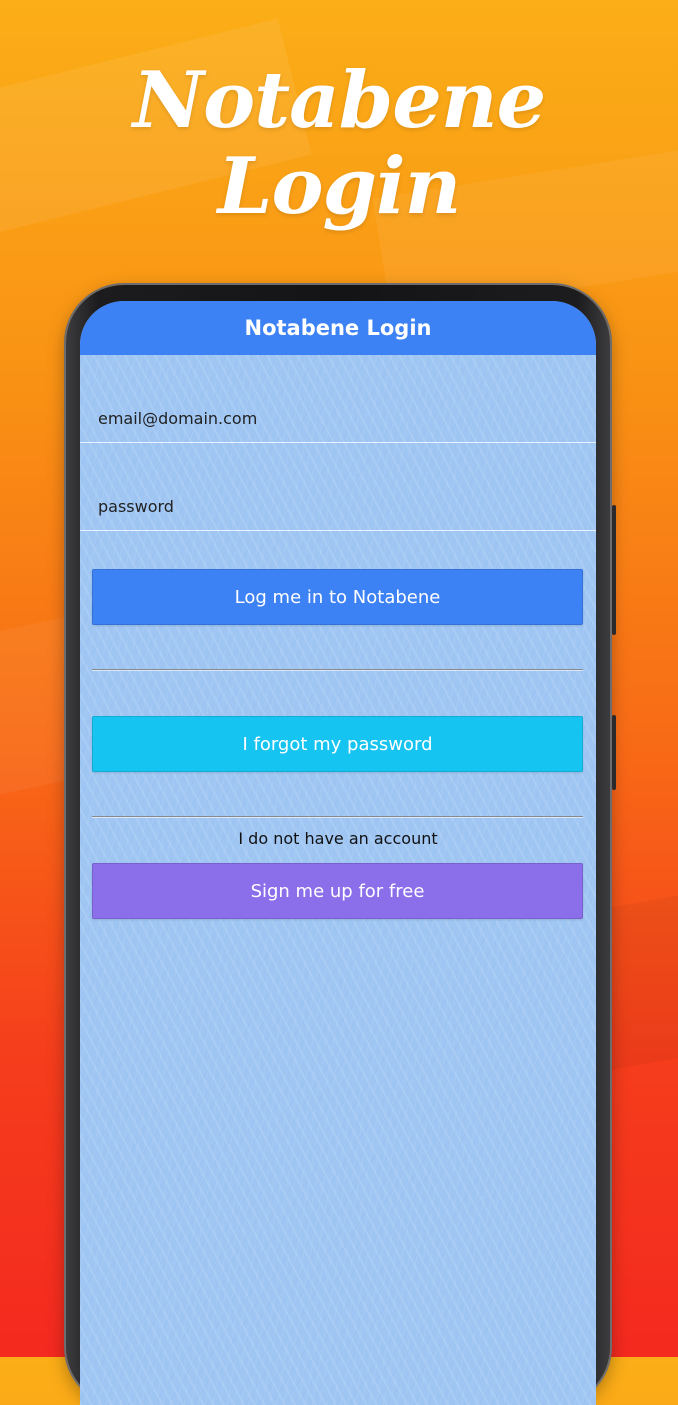 Image resolution: width=678 pixels, height=1405 pixels. I want to click on login-button-label: Log me in to Notabene, so click(337, 597).